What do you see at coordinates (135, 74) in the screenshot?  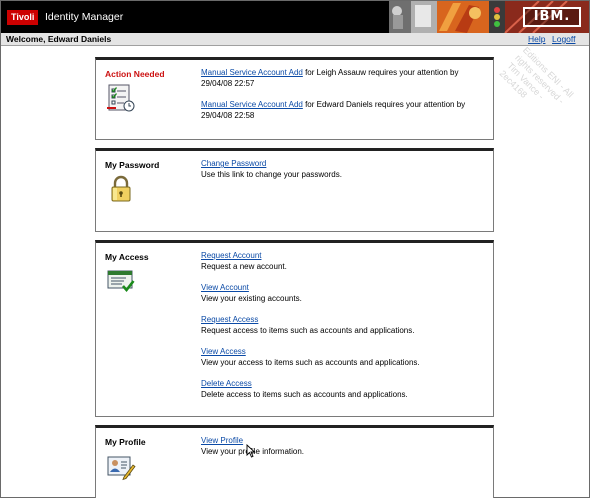 I see `portlet-title: Action Needed` at bounding box center [135, 74].